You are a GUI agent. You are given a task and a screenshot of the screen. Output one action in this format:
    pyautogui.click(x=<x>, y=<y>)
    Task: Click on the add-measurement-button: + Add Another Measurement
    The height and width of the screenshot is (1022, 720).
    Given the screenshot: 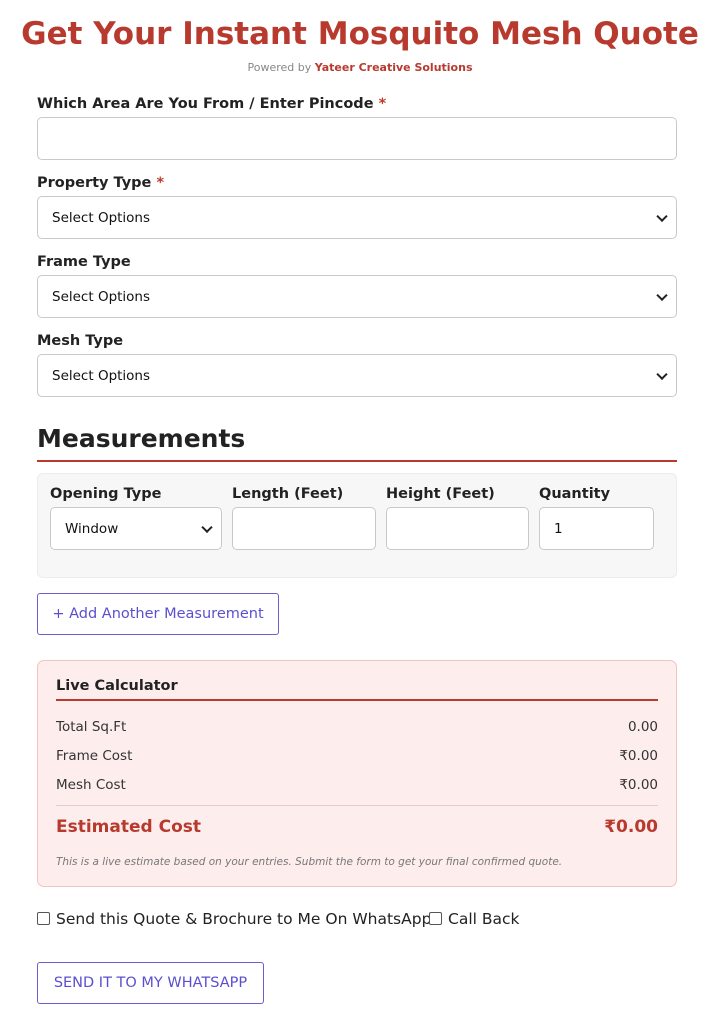 What is the action you would take?
    pyautogui.click(x=158, y=614)
    